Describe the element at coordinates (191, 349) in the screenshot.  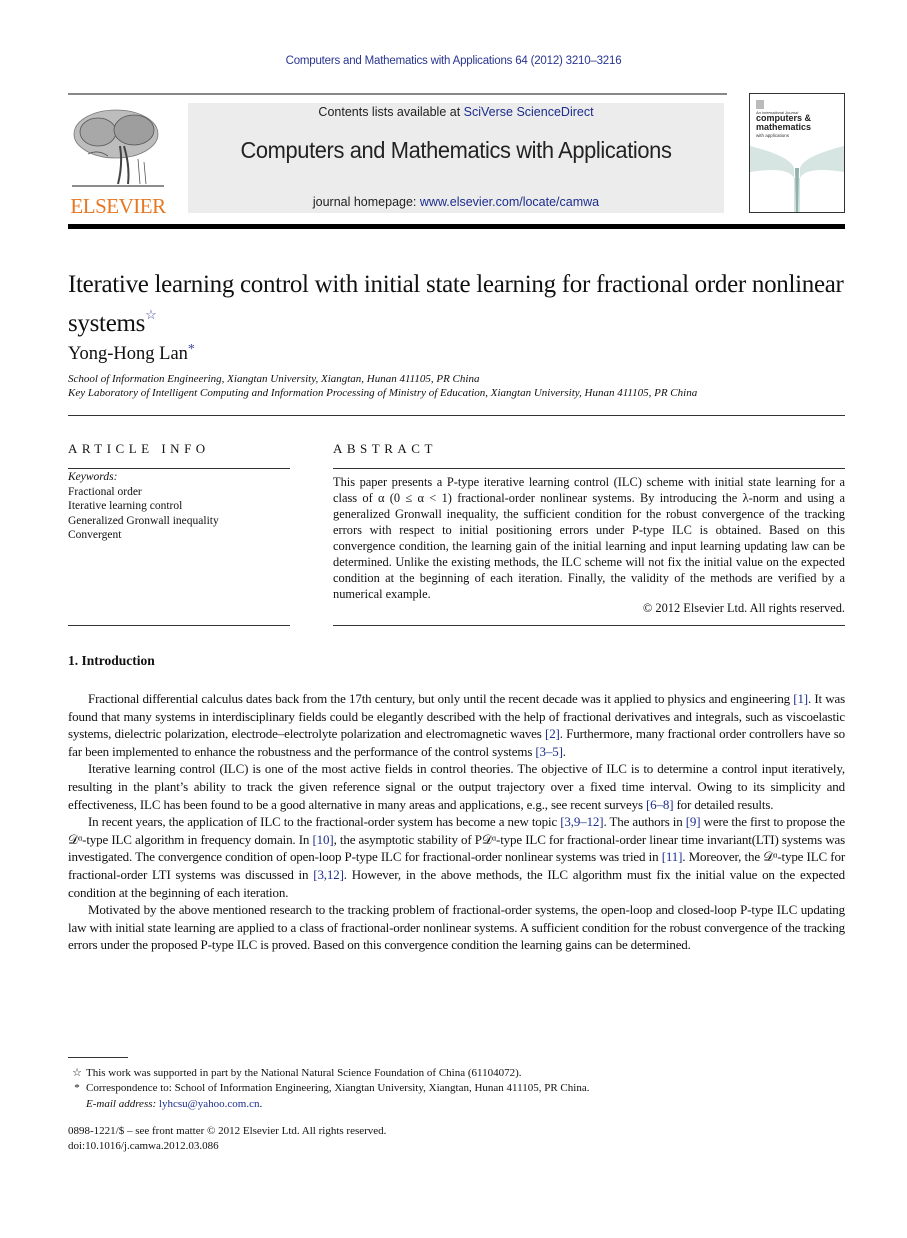
I see `author-footnote-mark: *` at that location.